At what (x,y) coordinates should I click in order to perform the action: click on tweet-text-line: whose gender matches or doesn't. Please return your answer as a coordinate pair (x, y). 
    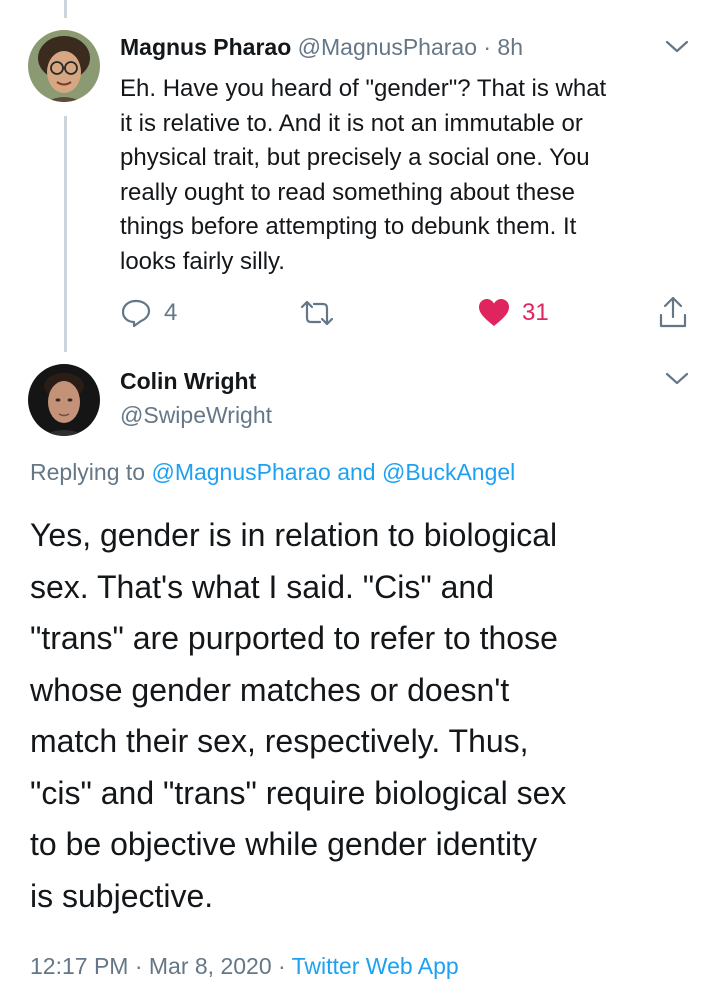
    Looking at the image, I should click on (270, 689).